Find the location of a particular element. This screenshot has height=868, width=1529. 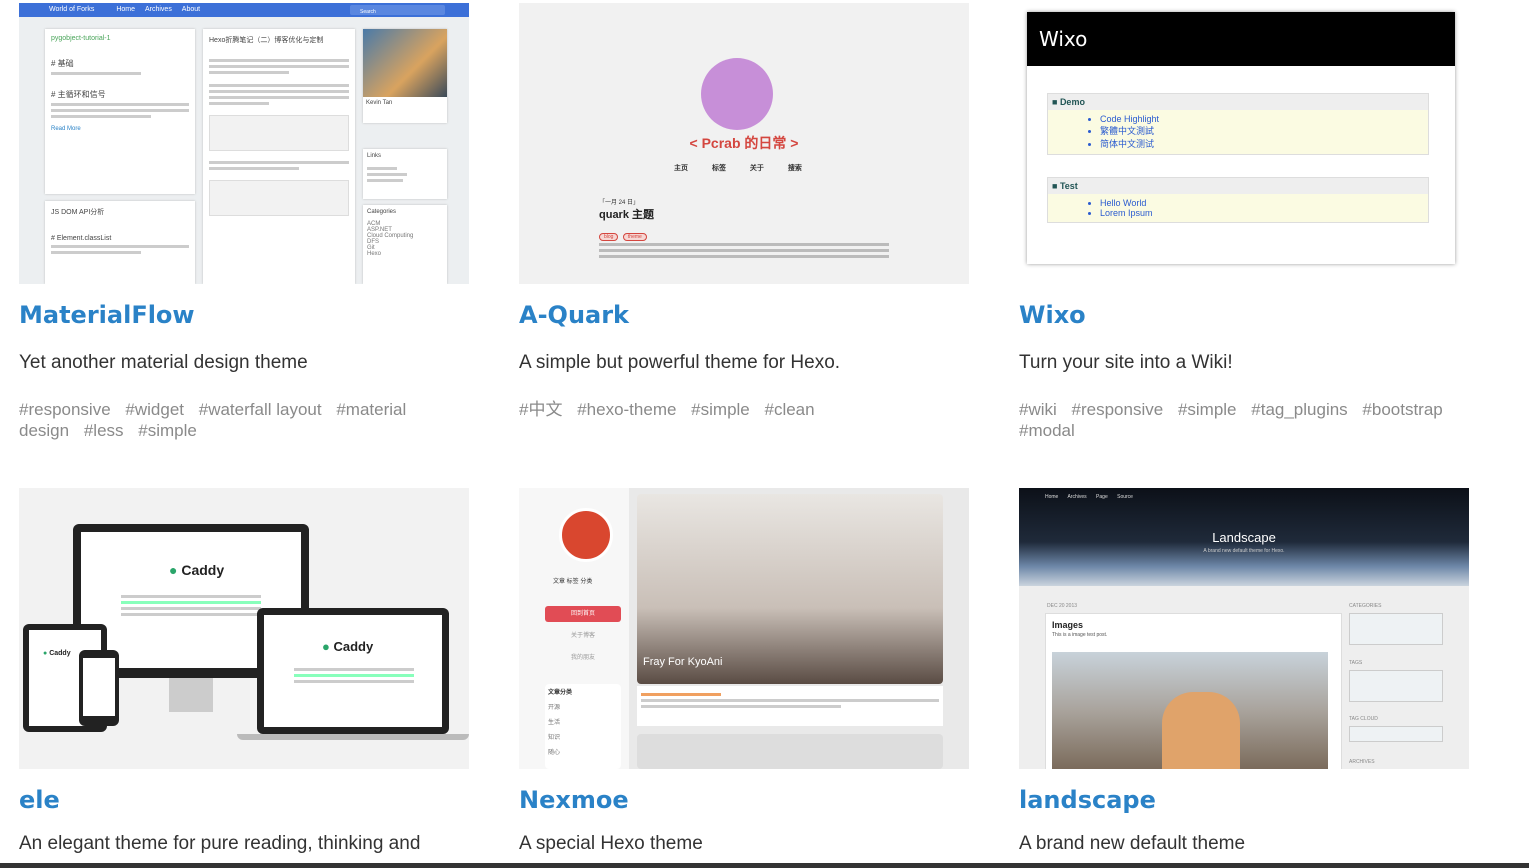

laptop-image: ● Caddy is located at coordinates (353, 671).